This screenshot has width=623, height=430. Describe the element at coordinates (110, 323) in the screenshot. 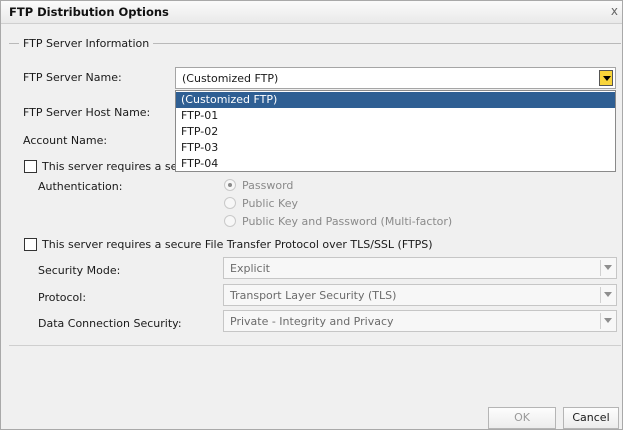

I see `data-connection-label: Data Connection Security:` at that location.